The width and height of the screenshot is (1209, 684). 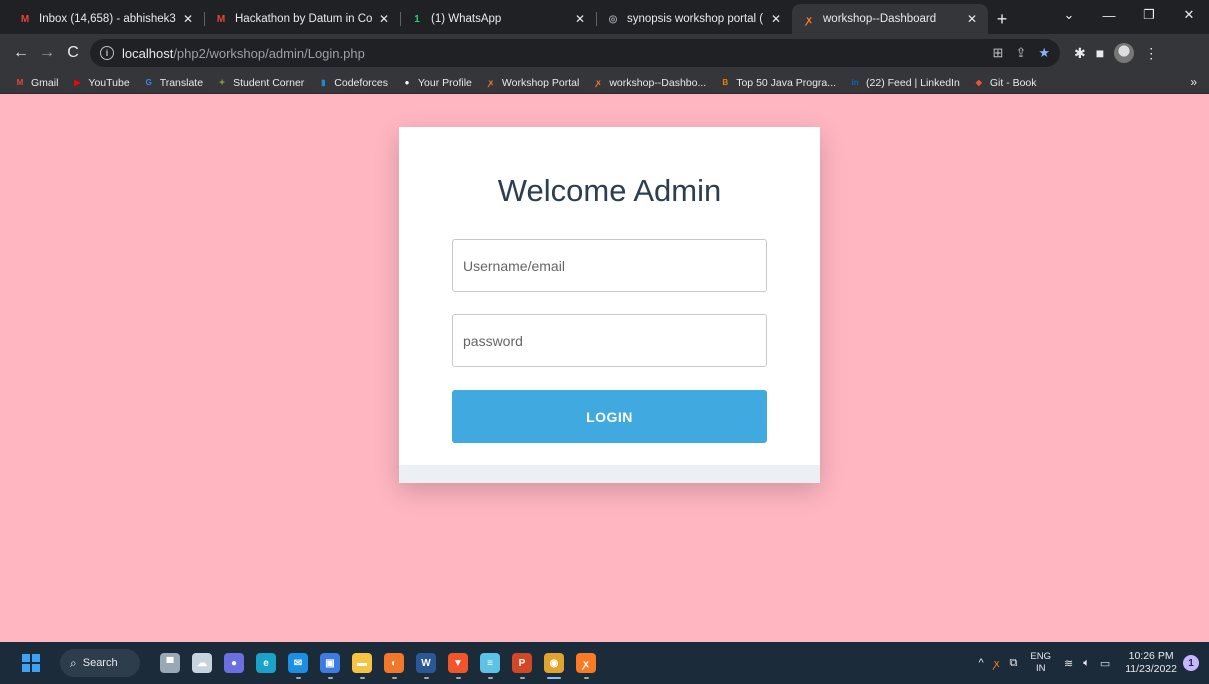 I want to click on mail-icon: ✉, so click(x=298, y=663).